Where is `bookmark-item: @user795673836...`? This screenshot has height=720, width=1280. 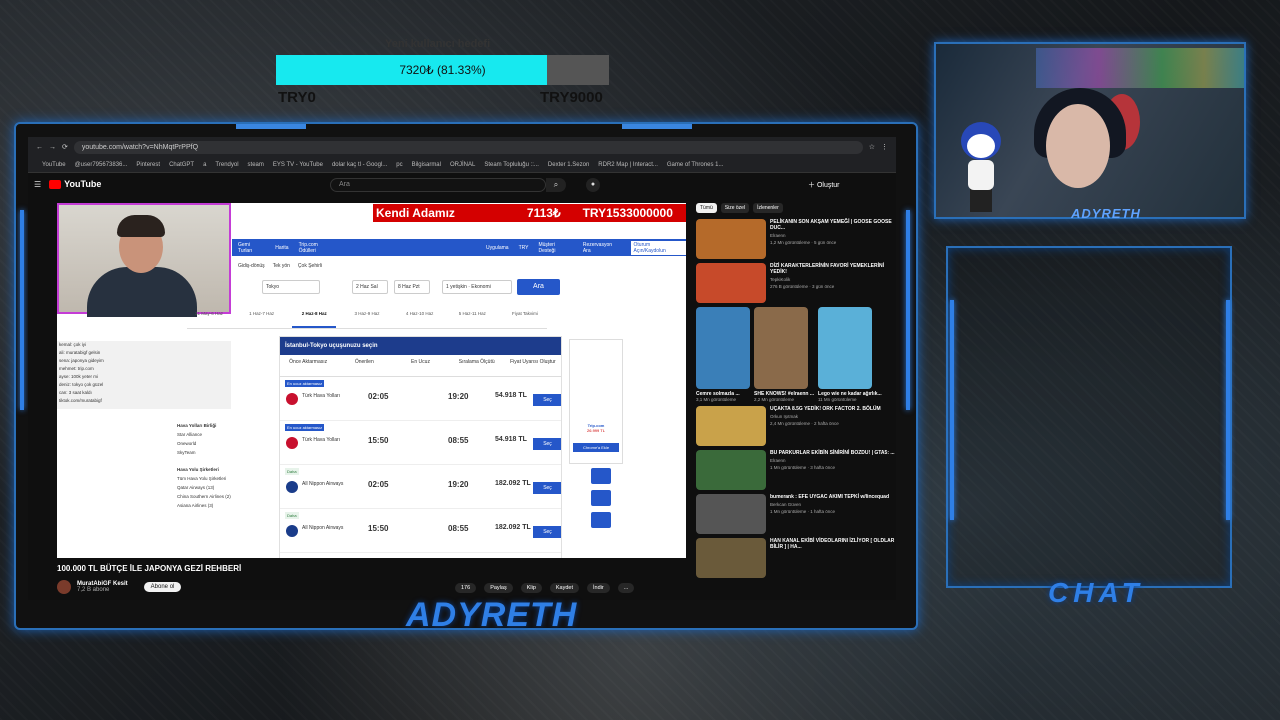 bookmark-item: @user795673836... is located at coordinates (101, 165).